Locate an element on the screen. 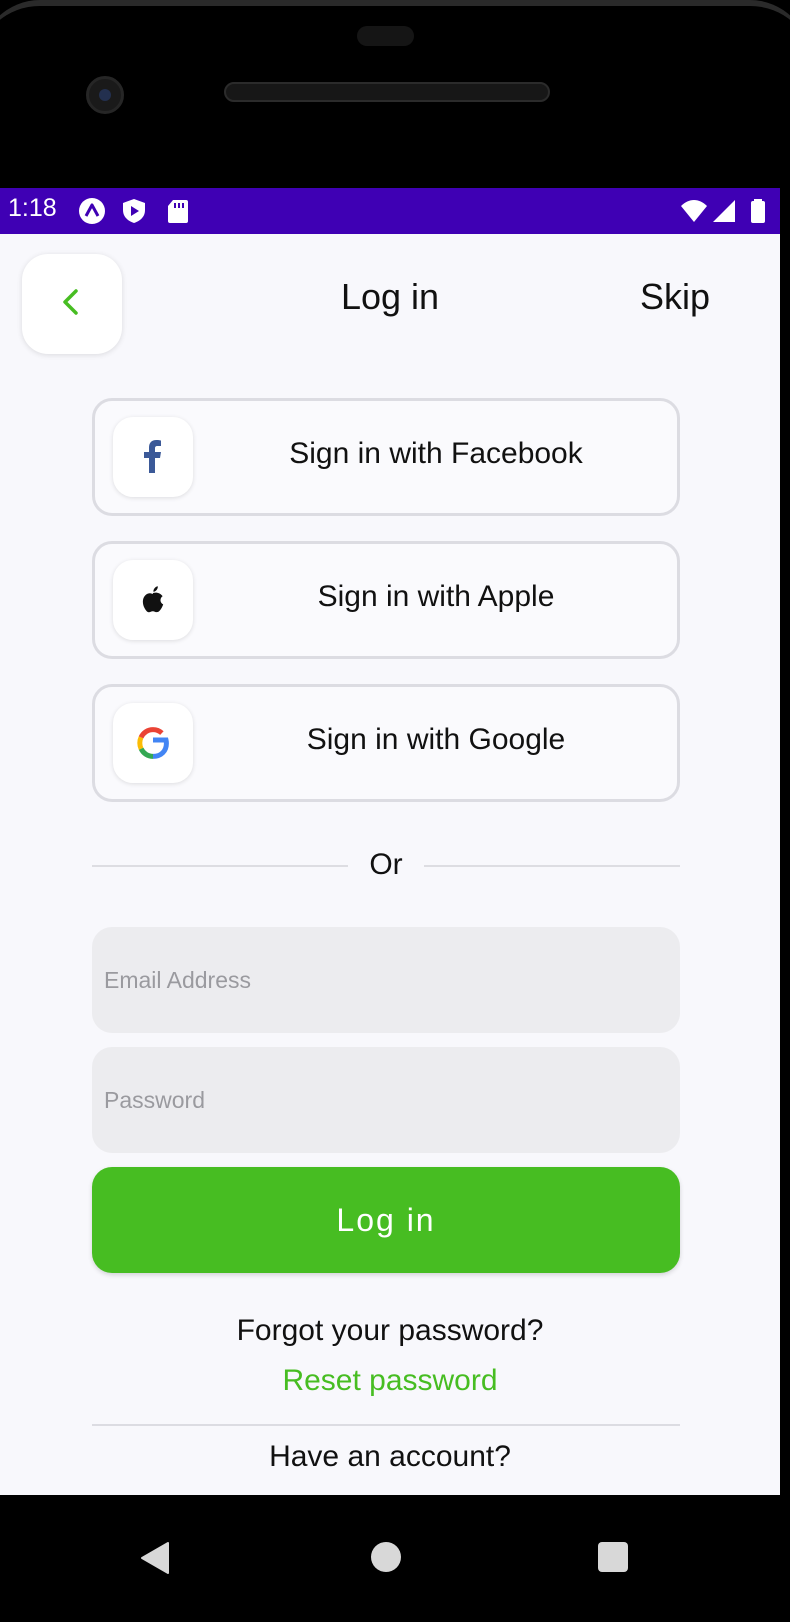 This screenshot has width=790, height=1622. nav-home-icon is located at coordinates (386, 1557).